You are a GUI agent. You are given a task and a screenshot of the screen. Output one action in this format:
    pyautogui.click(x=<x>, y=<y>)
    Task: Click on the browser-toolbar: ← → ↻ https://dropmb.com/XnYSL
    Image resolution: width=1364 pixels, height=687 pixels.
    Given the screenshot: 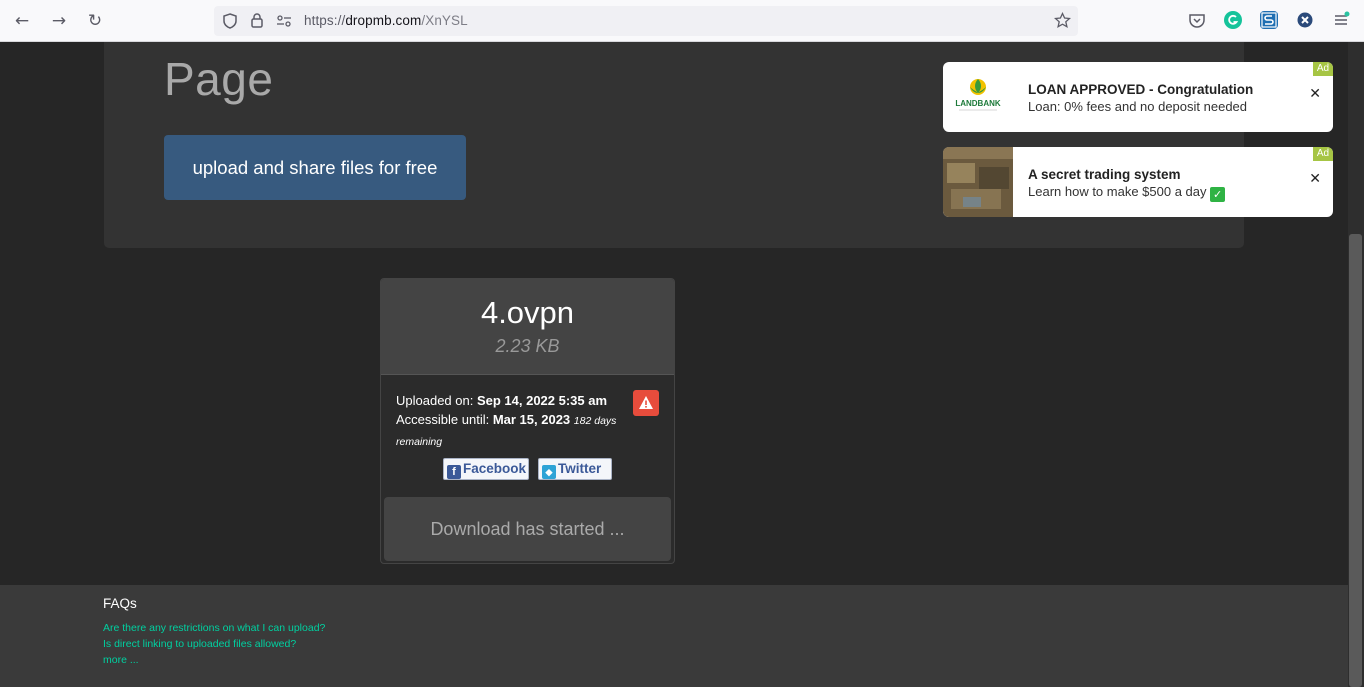 What is the action you would take?
    pyautogui.click(x=682, y=21)
    